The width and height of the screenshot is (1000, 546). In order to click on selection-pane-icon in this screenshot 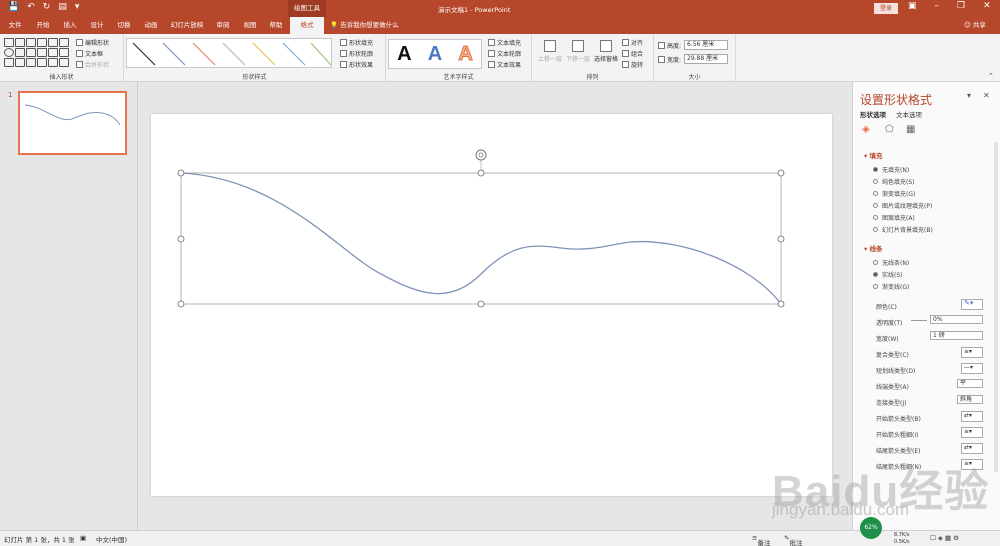, I will do `click(606, 46)`.